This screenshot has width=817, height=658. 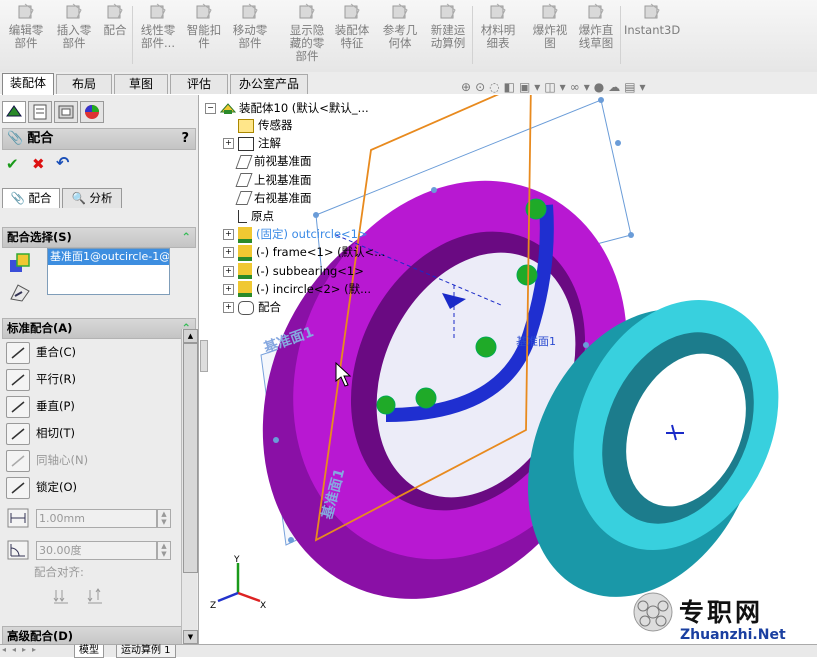 What do you see at coordinates (190, 458) in the screenshot?
I see `scroll-thumb` at bounding box center [190, 458].